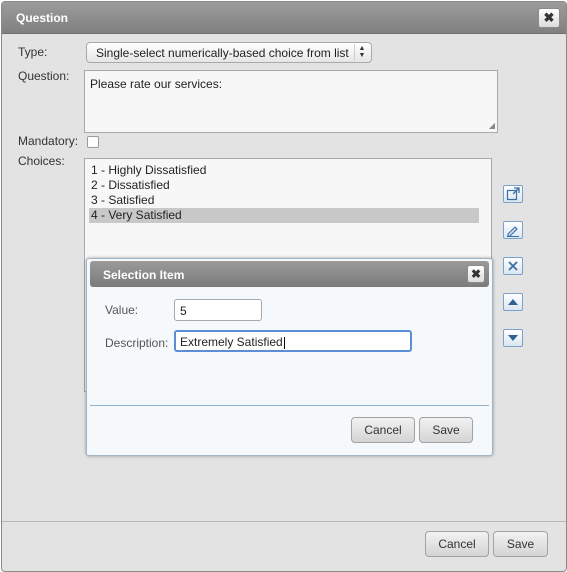  Describe the element at coordinates (42, 18) in the screenshot. I see `question-dialog-title: Question` at that location.